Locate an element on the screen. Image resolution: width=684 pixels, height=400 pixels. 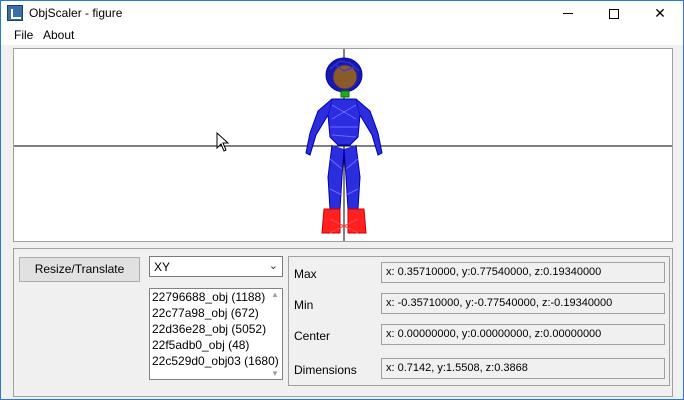
minimize-button is located at coordinates (568, 13).